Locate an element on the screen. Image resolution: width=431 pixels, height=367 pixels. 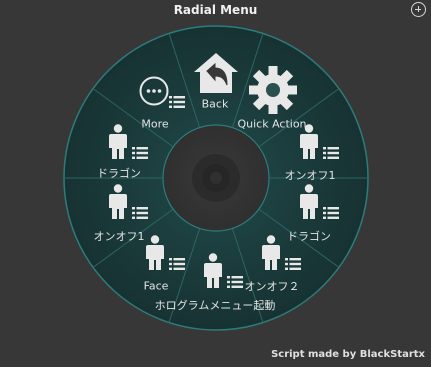
menu-item-label: ホログラムメニュー起動 is located at coordinates (215, 305).